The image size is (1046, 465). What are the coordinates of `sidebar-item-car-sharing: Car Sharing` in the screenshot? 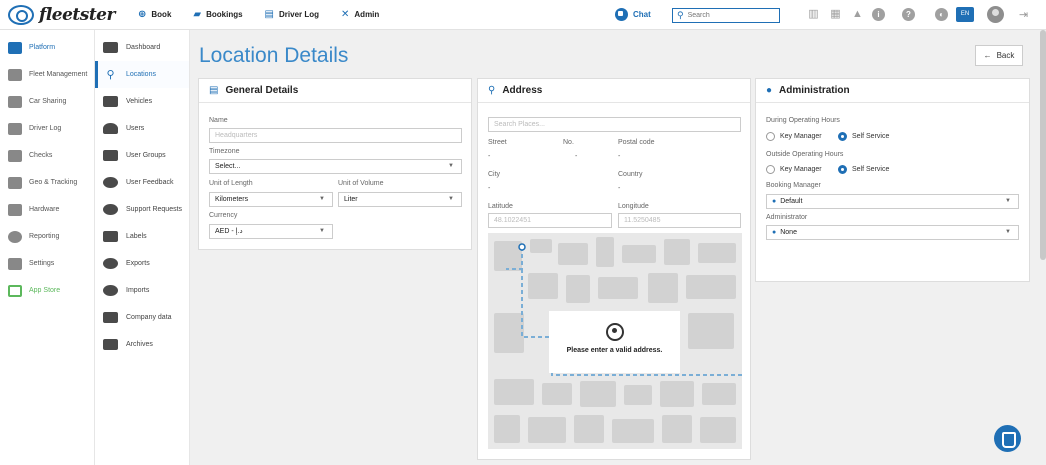 It's located at (47, 101).